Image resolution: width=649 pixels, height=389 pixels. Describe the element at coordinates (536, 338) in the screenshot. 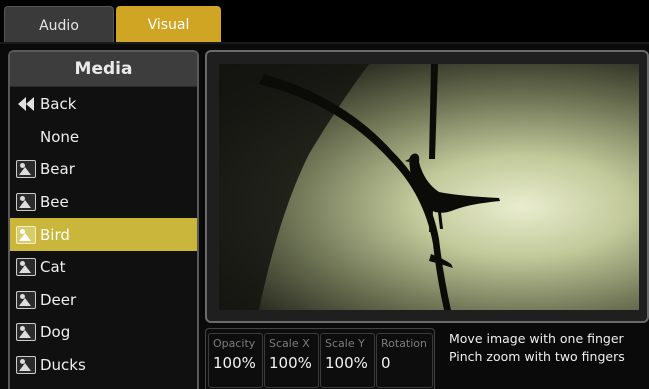

I see `hint-move: Move image with one finger` at that location.